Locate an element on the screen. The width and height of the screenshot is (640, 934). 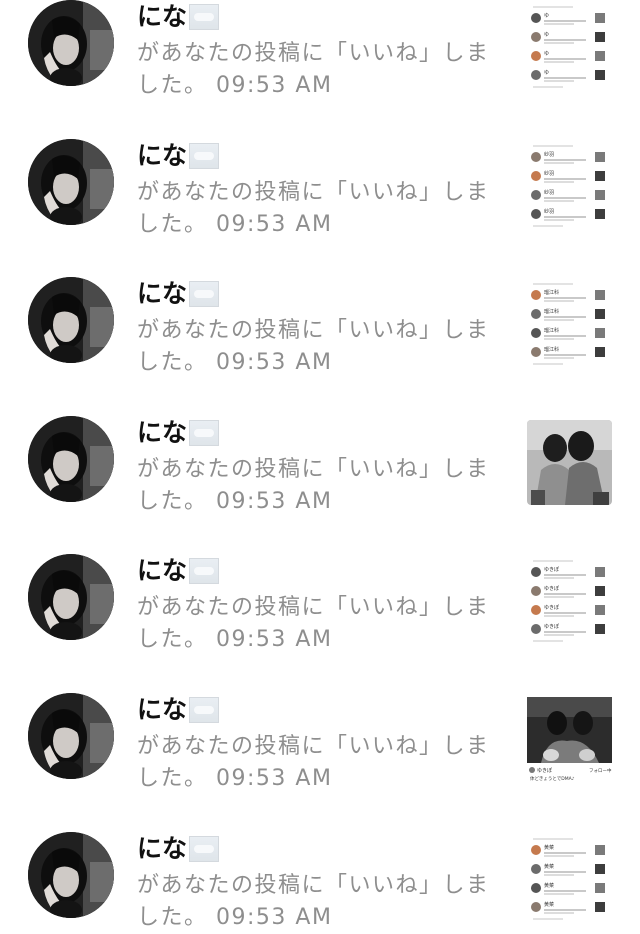
avatar is located at coordinates (71, 874).